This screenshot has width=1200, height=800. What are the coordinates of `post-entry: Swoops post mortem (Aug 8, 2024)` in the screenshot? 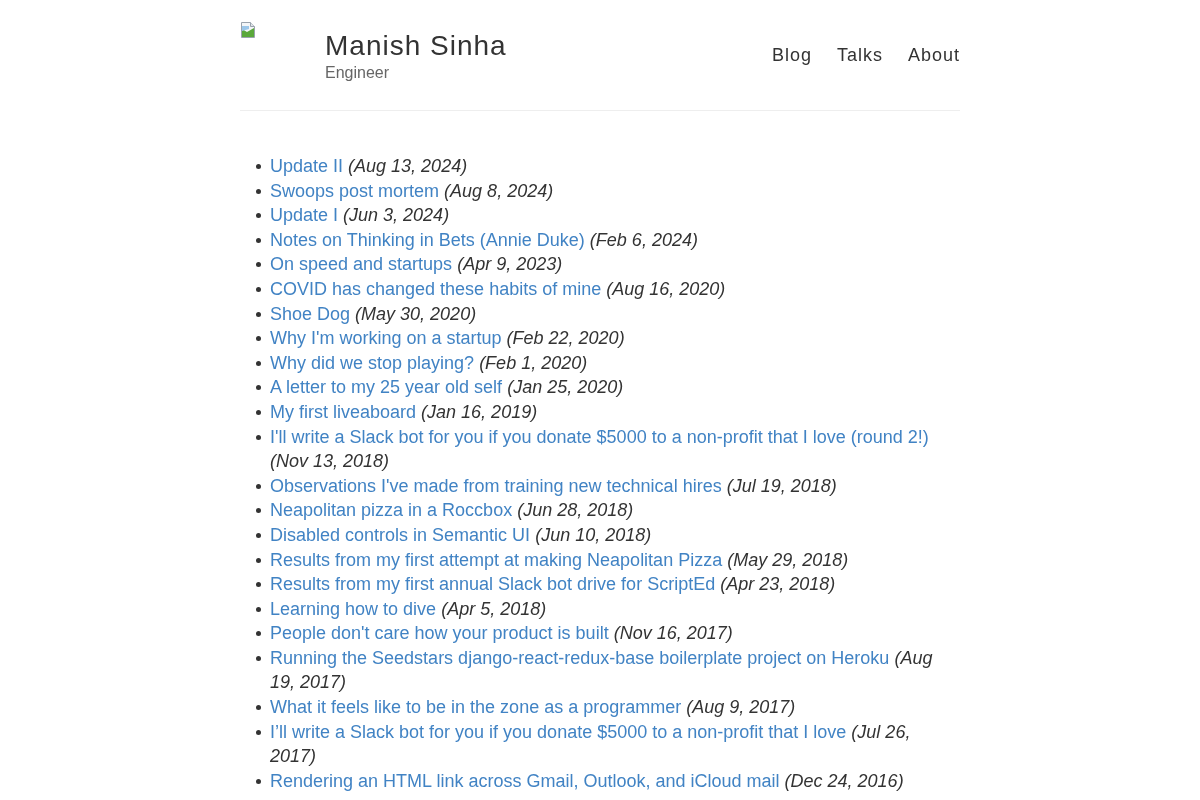 It's located at (412, 191).